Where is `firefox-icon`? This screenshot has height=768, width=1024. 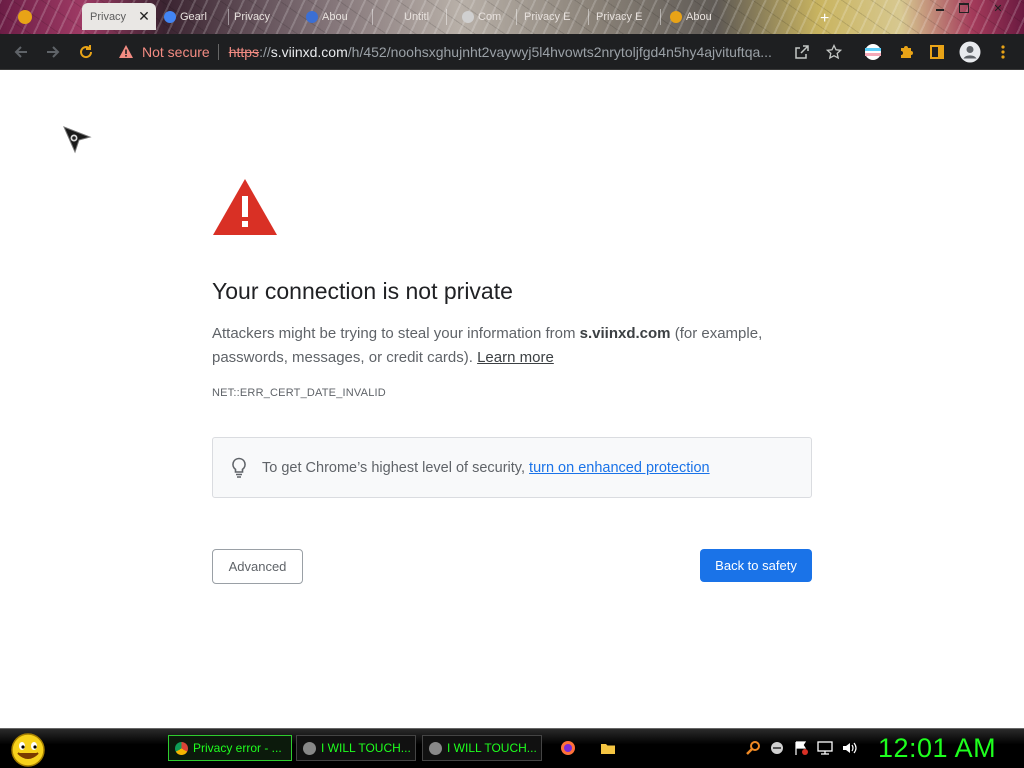 firefox-icon is located at coordinates (568, 748).